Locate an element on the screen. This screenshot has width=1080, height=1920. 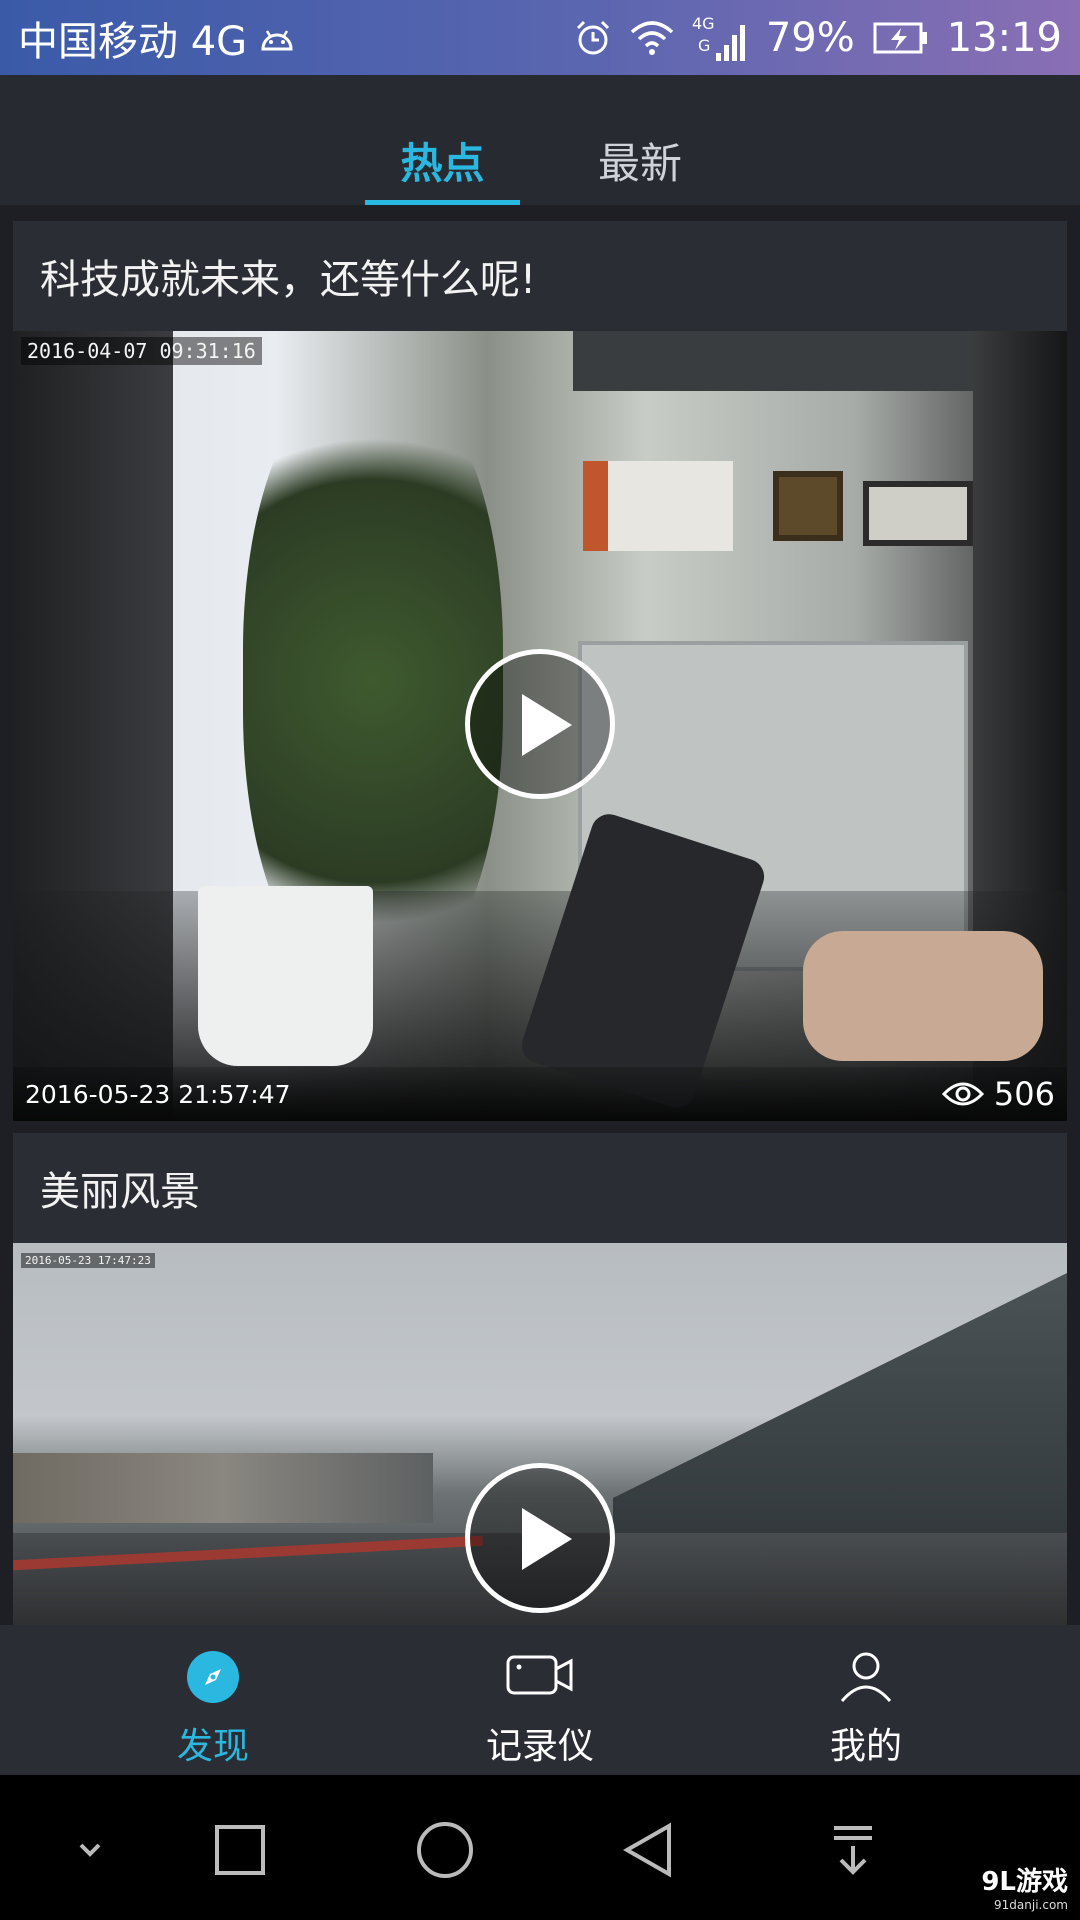
watermark-url: 91danji.com is located at coordinates (1031, 1905).